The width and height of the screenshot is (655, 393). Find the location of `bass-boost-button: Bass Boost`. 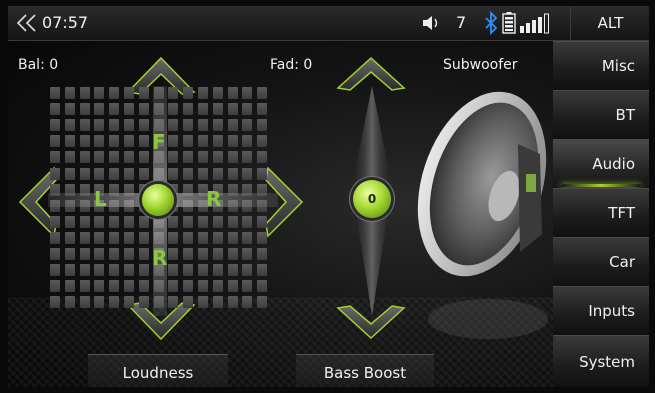

bass-boost-button: Bass Boost is located at coordinates (365, 370).